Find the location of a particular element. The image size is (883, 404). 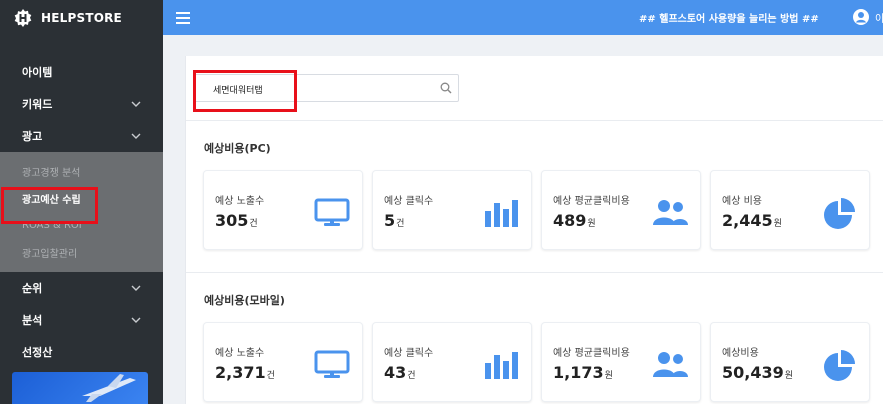

nav-main: 아이템키워드광고 is located at coordinates (81, 104).